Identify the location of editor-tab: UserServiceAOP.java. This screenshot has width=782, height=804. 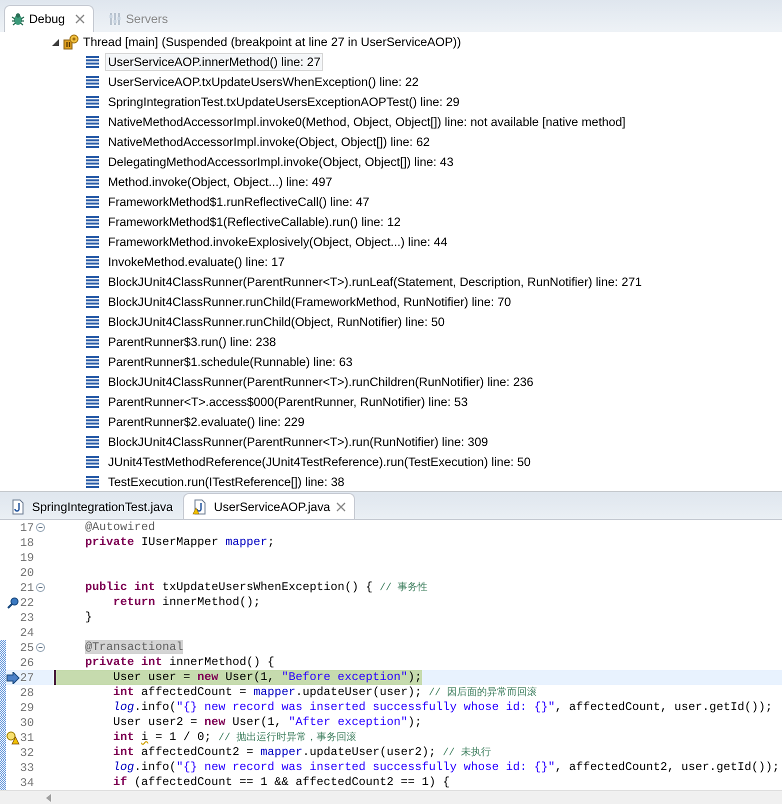
(269, 506).